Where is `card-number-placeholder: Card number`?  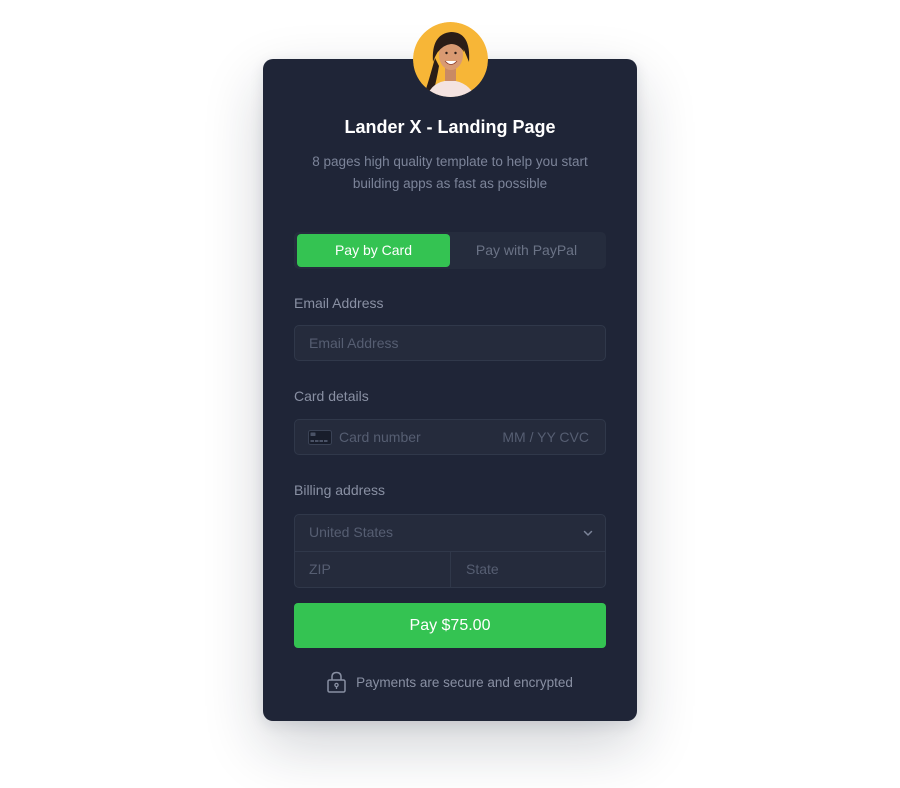
card-number-placeholder: Card number is located at coordinates (380, 437).